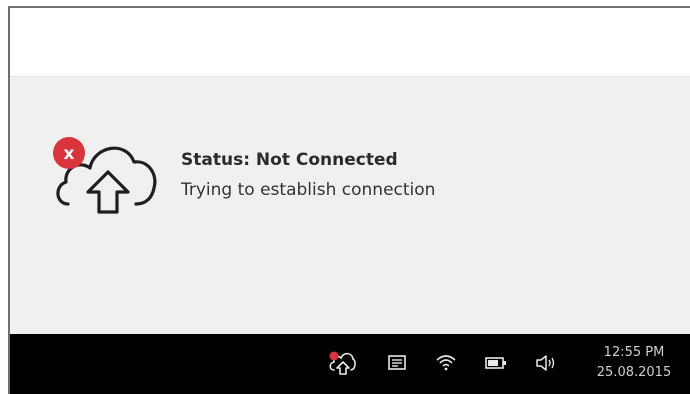  What do you see at coordinates (634, 372) in the screenshot?
I see `clock-date: 25.08.2015` at bounding box center [634, 372].